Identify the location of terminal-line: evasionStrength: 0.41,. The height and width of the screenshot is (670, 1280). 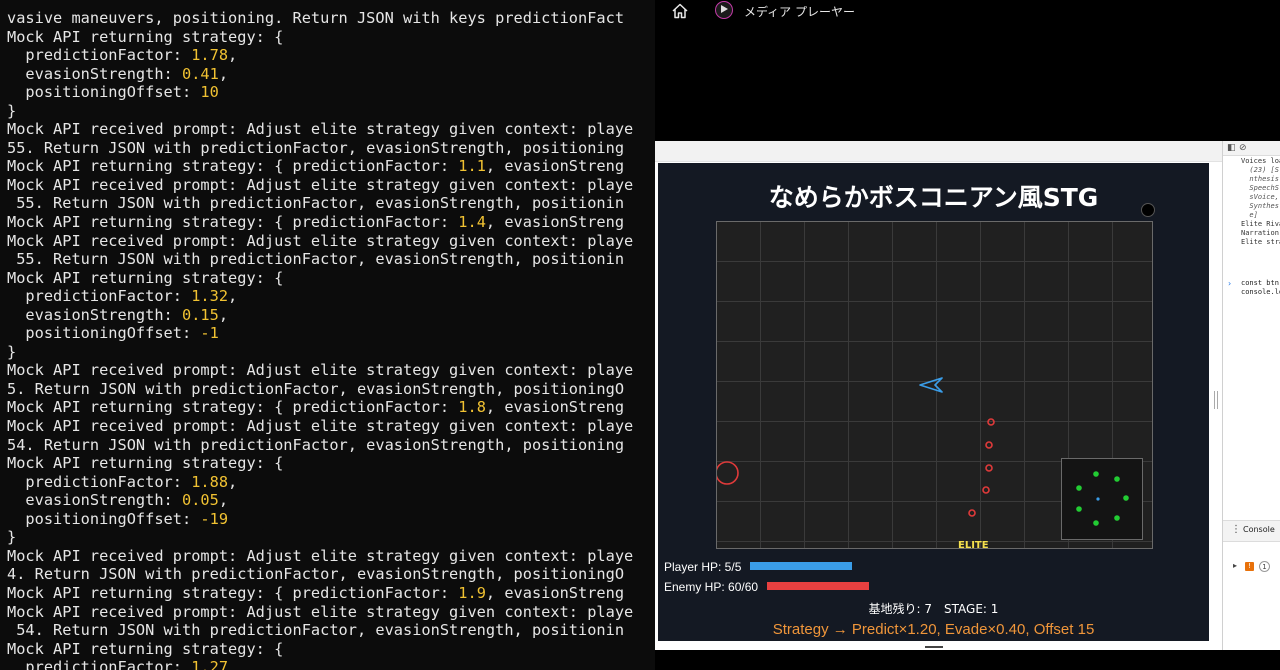
(117, 74).